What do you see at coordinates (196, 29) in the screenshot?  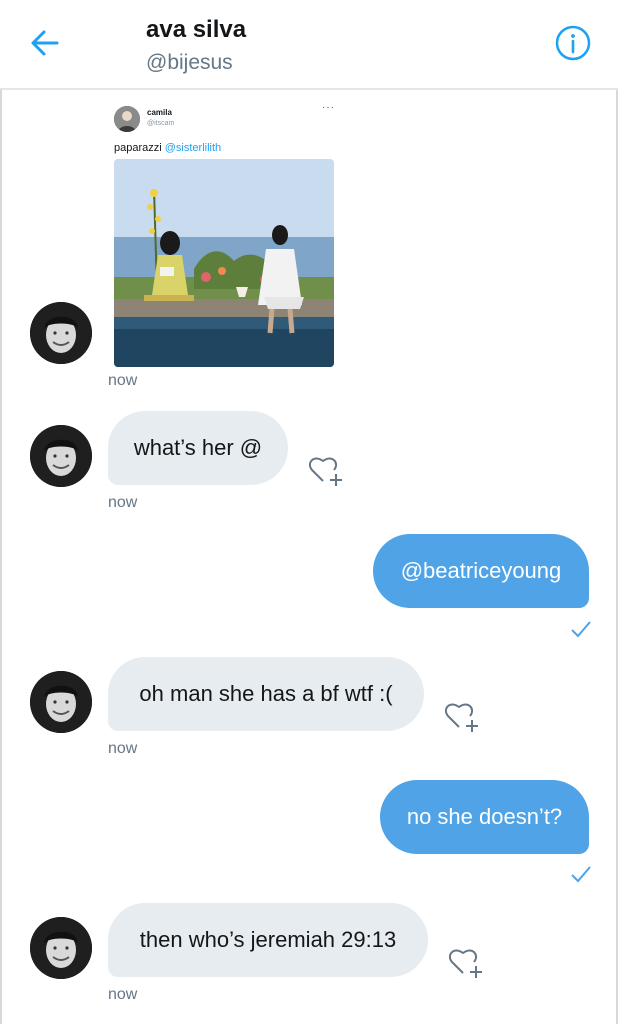 I see `conversation-title: ava silva` at bounding box center [196, 29].